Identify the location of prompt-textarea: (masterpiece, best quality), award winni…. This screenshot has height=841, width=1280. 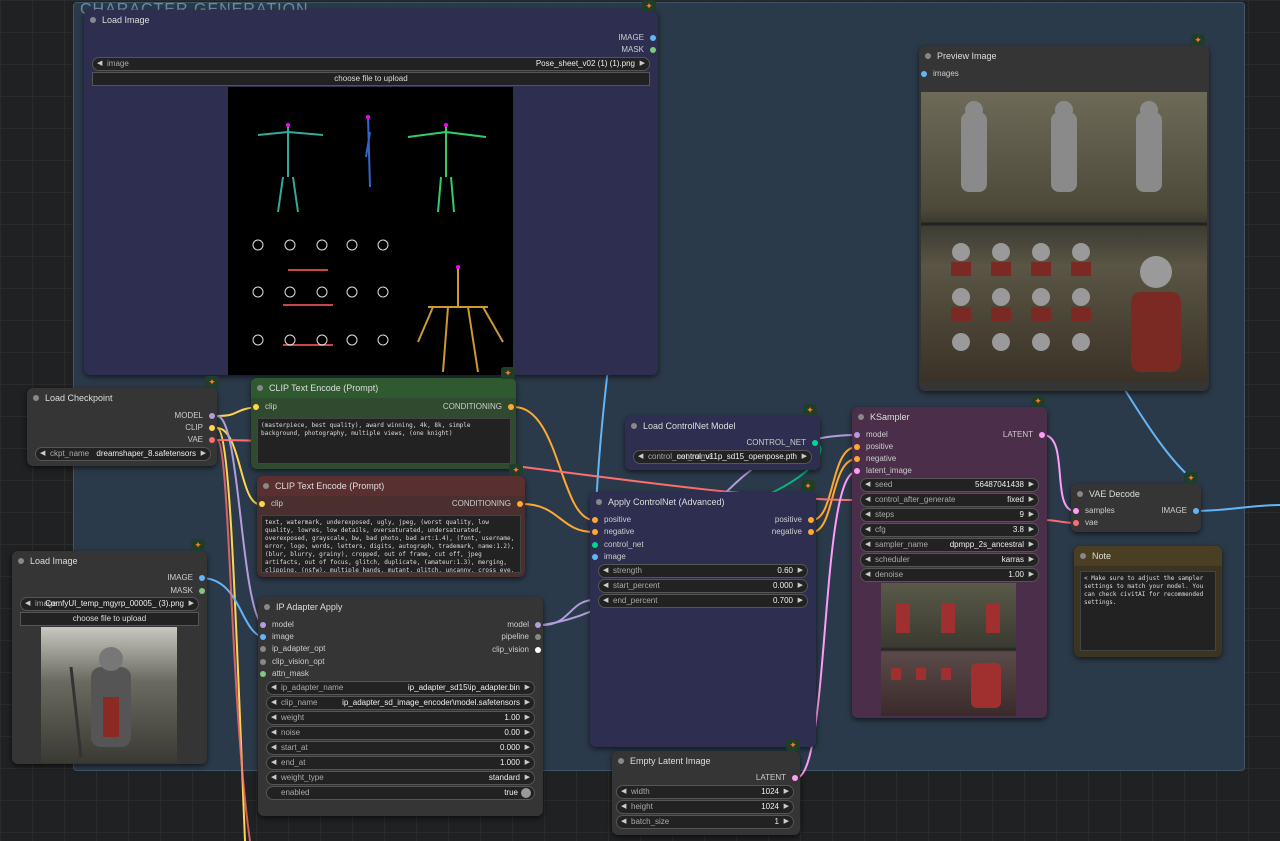
(384, 441).